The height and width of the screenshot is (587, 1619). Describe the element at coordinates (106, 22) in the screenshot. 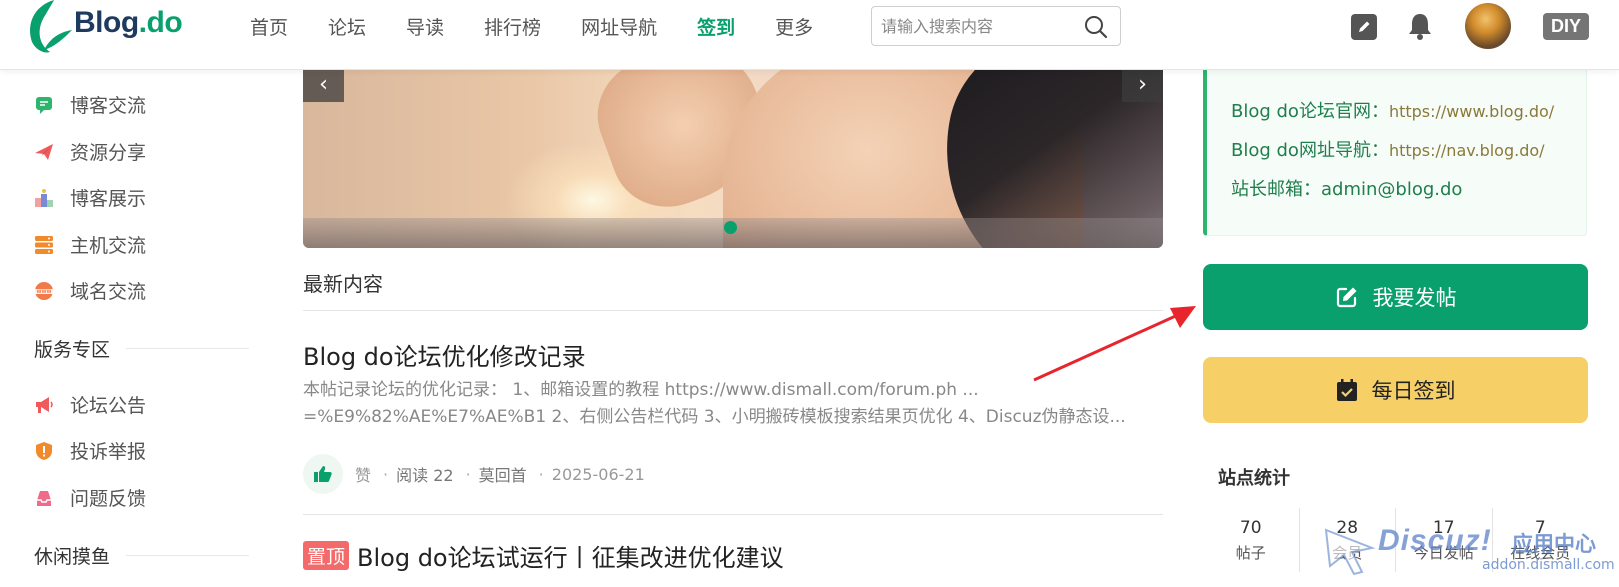

I see `logo-text-blog: Blog` at that location.